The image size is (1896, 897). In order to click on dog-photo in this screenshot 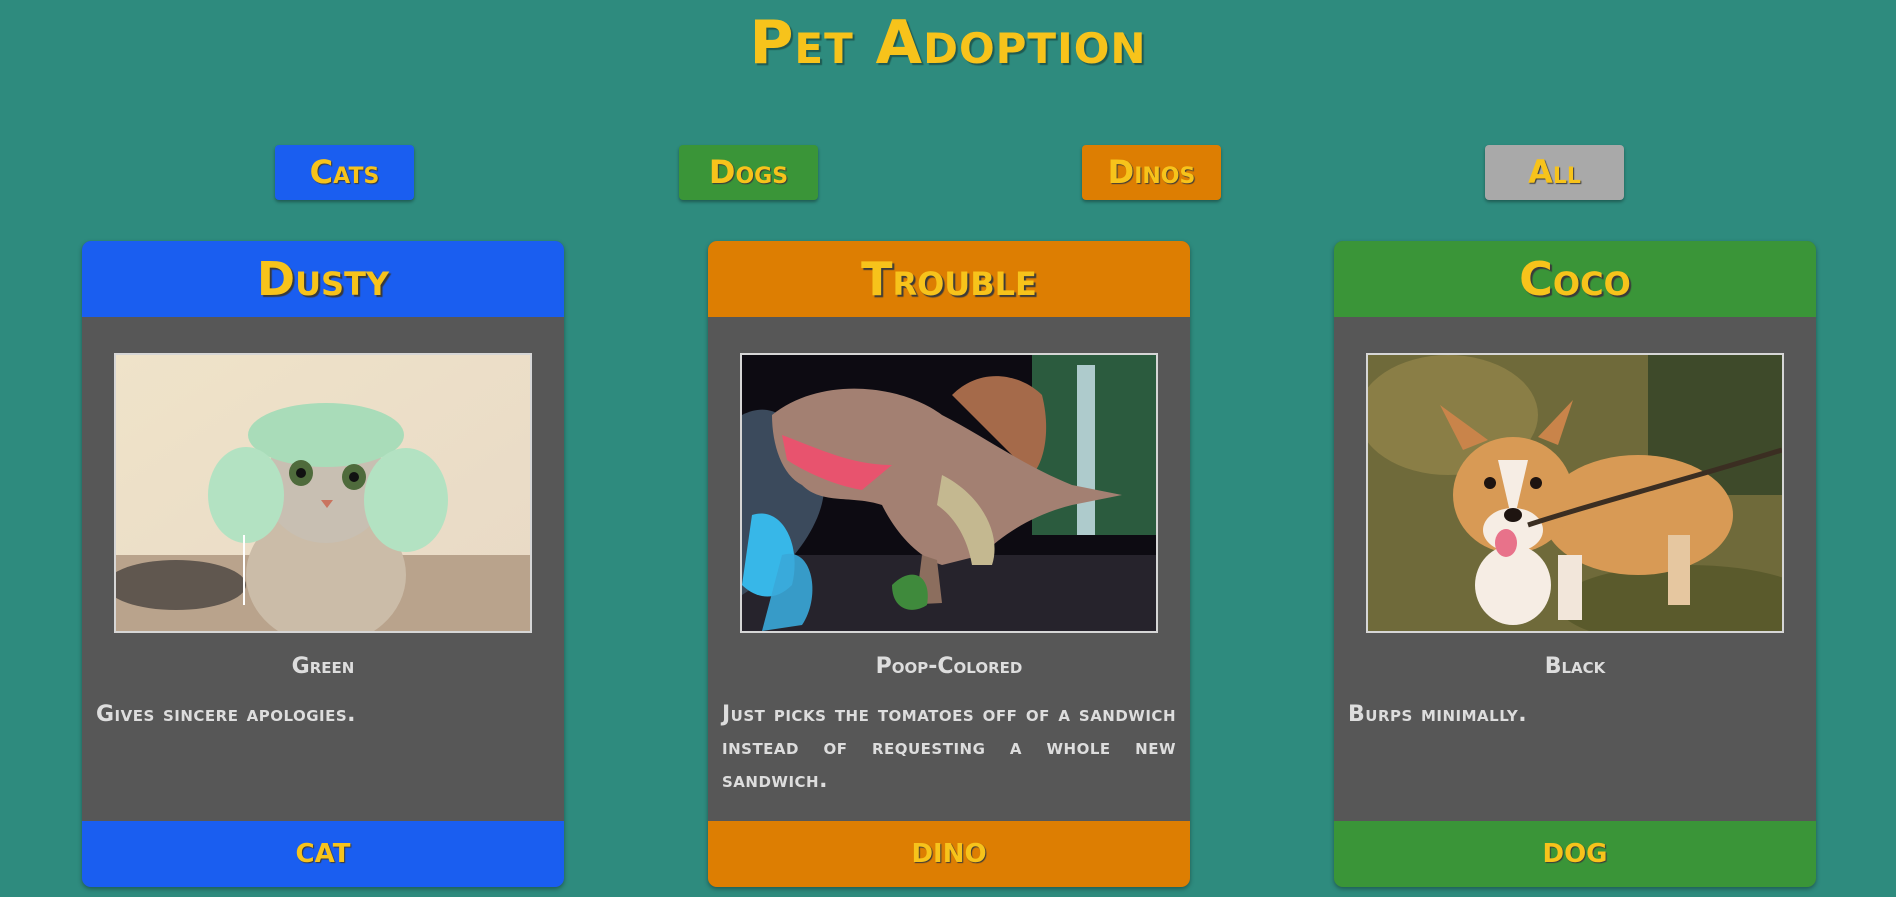, I will do `click(1575, 493)`.